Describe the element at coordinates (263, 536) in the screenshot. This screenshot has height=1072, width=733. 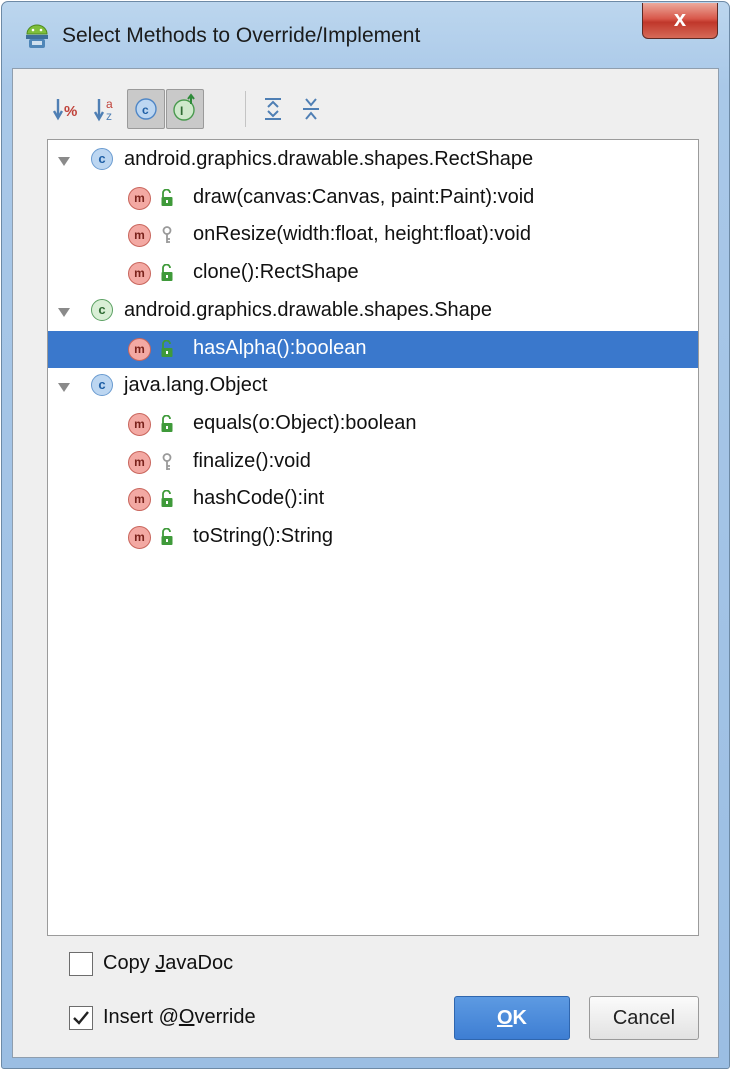
I see `method-signature: toString():String` at that location.